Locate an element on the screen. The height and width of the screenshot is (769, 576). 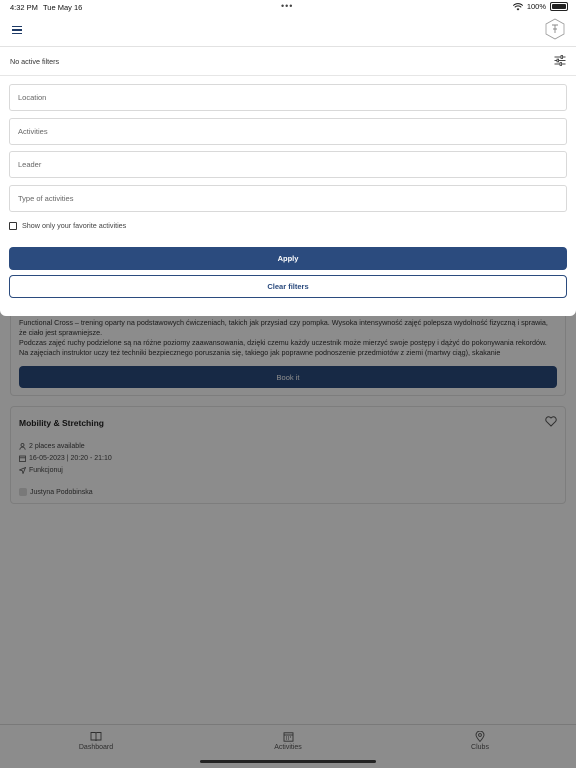
activities-input is located at coordinates (288, 131).